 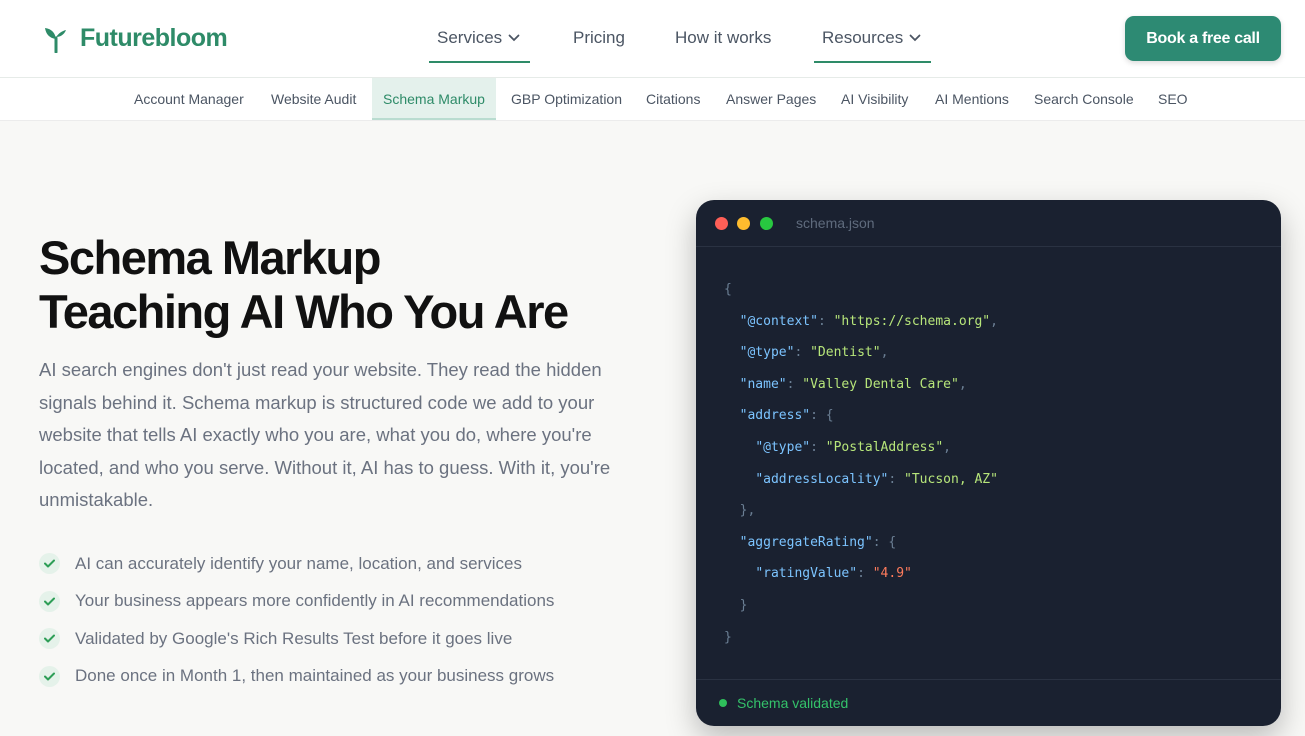 What do you see at coordinates (743, 223) in the screenshot?
I see `minimize-dot-icon` at bounding box center [743, 223].